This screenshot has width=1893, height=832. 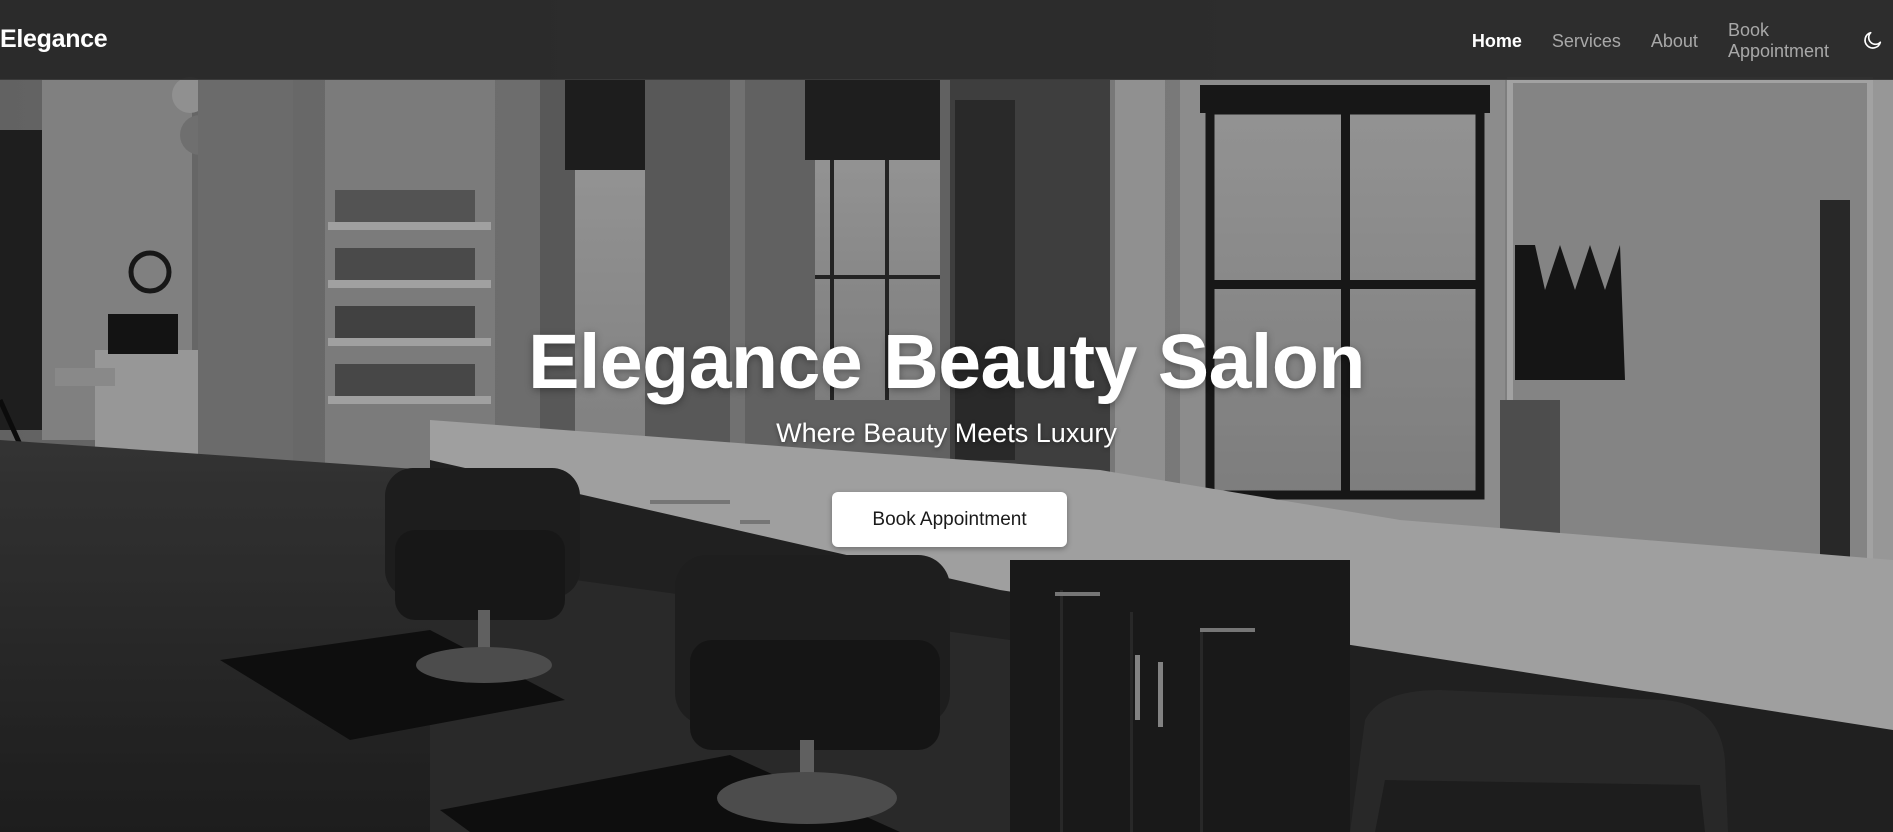 I want to click on theme-toggle-button, so click(x=1873, y=40).